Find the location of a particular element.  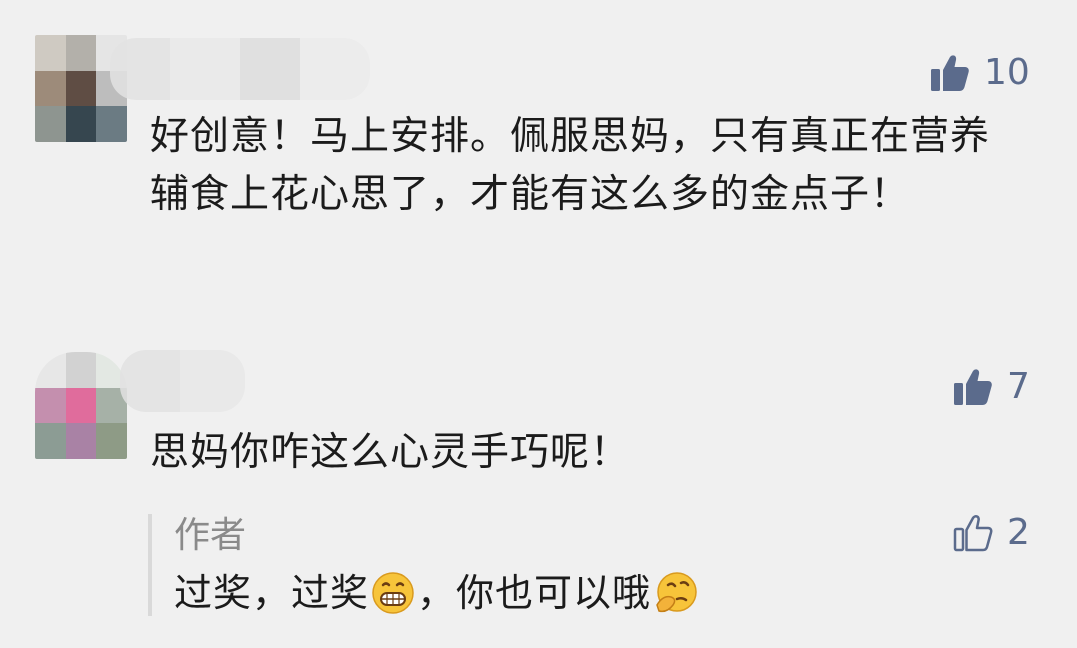

author-reply: 作者 过奖，过奖 ，你也可以哦 is located at coordinates (588, 565).